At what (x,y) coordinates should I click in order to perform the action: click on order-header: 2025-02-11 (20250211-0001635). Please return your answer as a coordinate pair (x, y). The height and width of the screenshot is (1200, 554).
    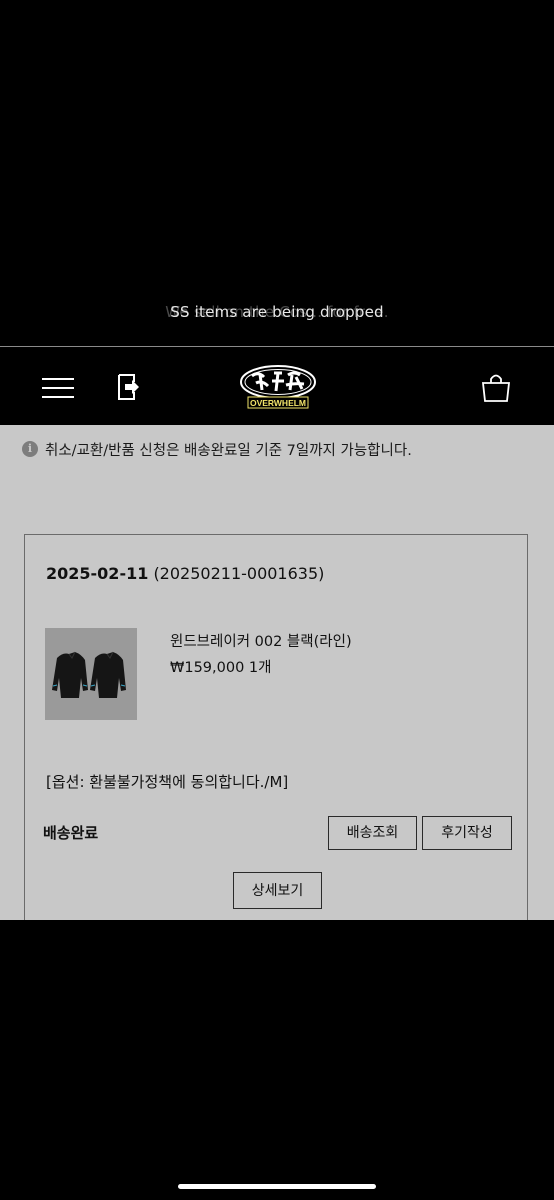
    Looking at the image, I should click on (185, 573).